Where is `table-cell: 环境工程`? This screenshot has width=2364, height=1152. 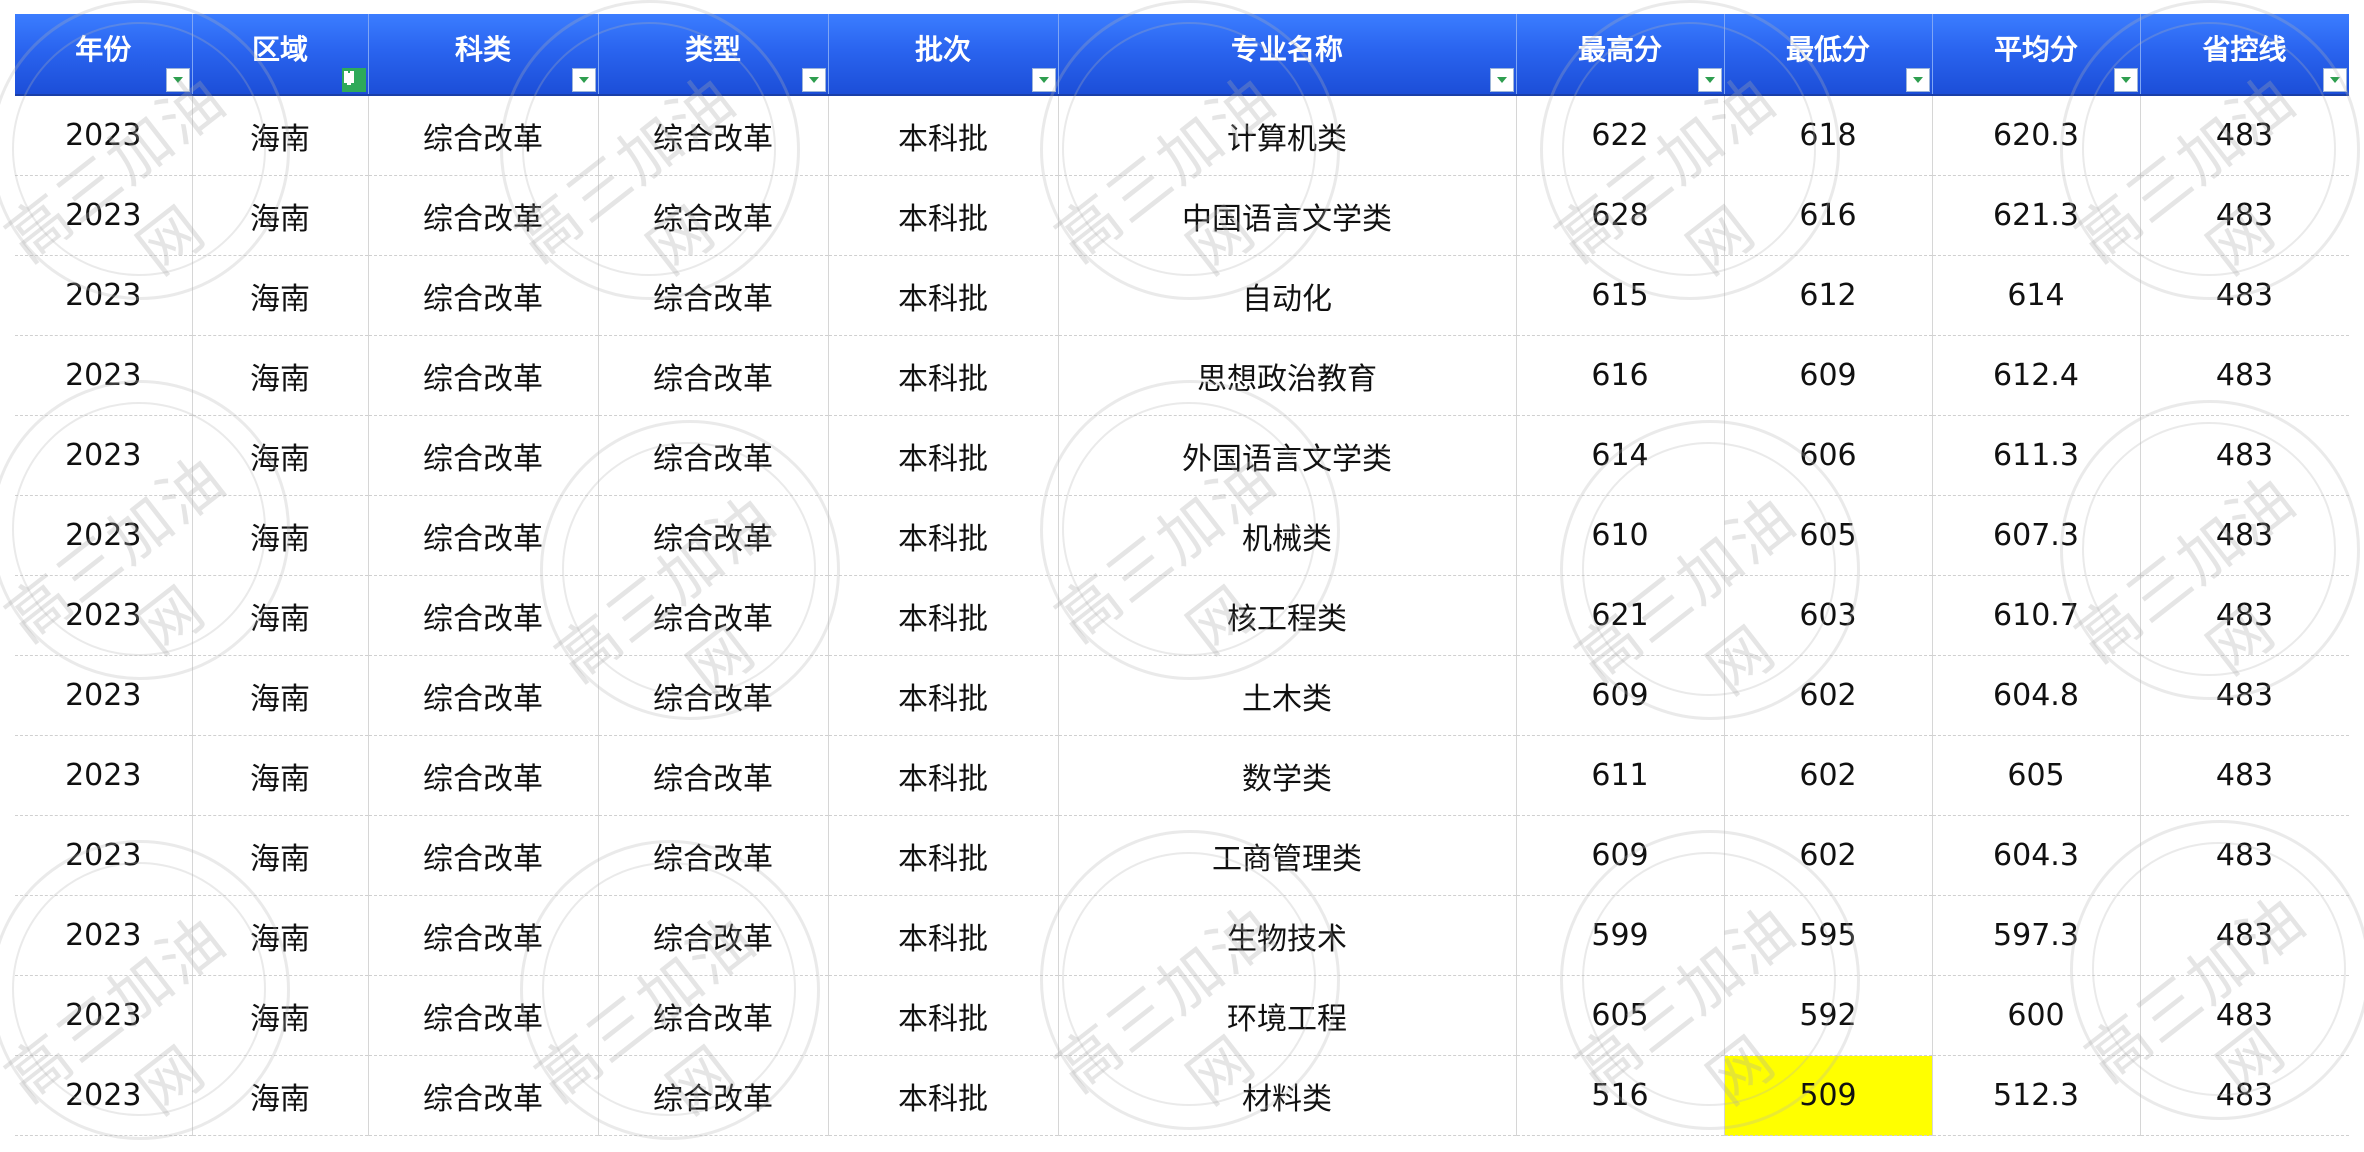
table-cell: 环境工程 is located at coordinates (1287, 1015).